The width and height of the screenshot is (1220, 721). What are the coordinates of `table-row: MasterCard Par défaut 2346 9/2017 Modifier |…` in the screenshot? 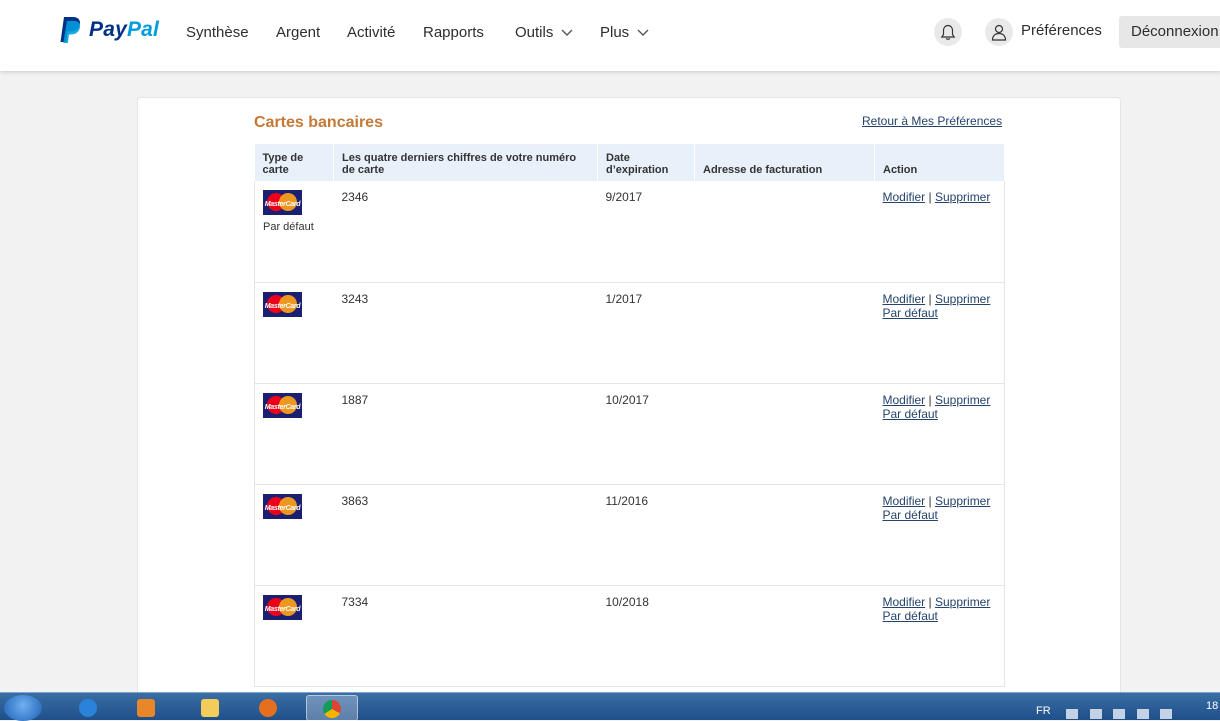 It's located at (629, 232).